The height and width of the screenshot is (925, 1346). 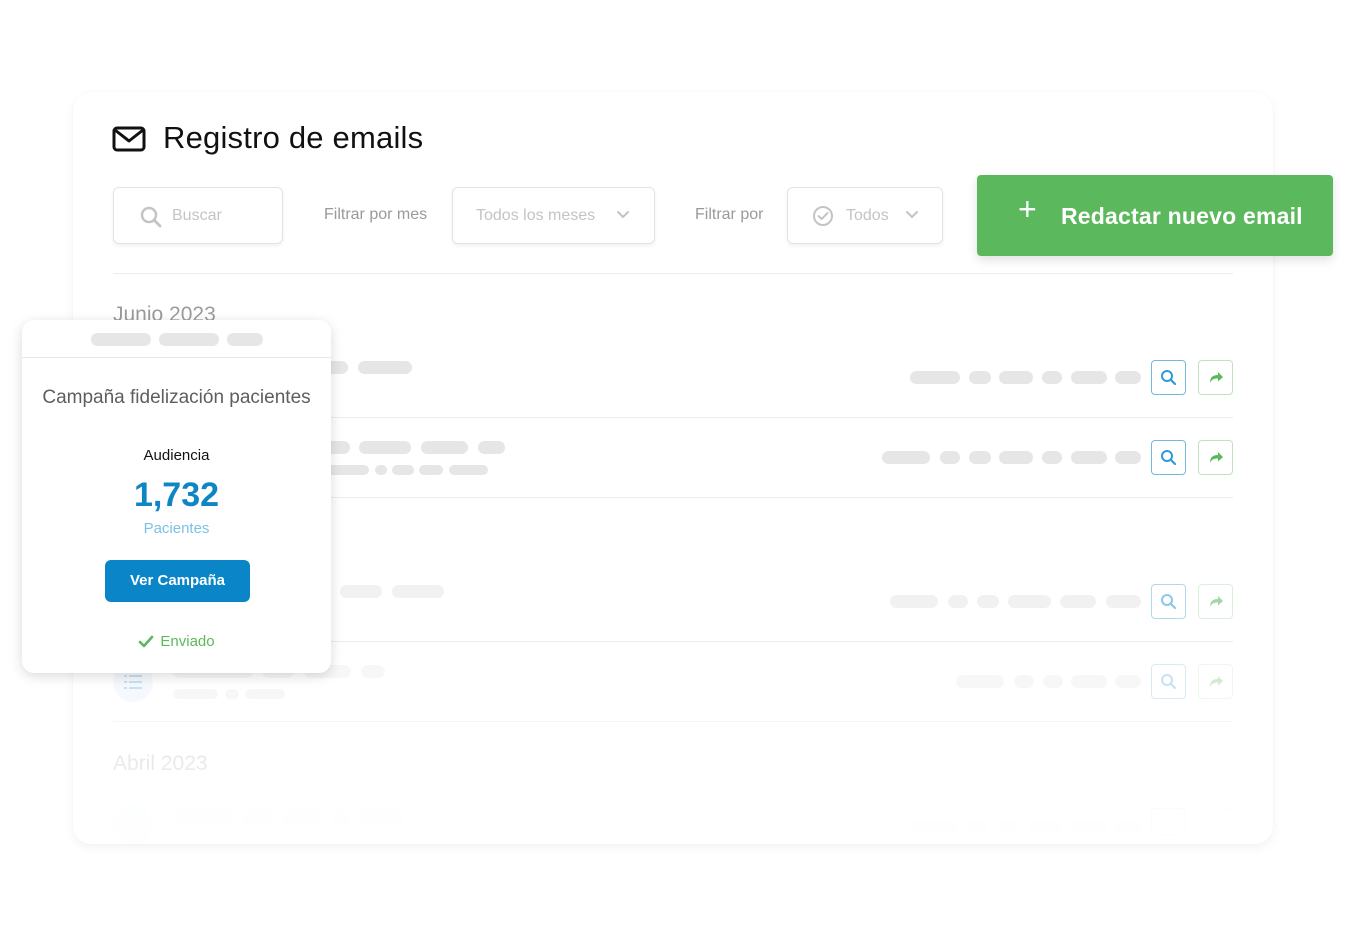 I want to click on search-placeholder: Buscar, so click(x=197, y=215).